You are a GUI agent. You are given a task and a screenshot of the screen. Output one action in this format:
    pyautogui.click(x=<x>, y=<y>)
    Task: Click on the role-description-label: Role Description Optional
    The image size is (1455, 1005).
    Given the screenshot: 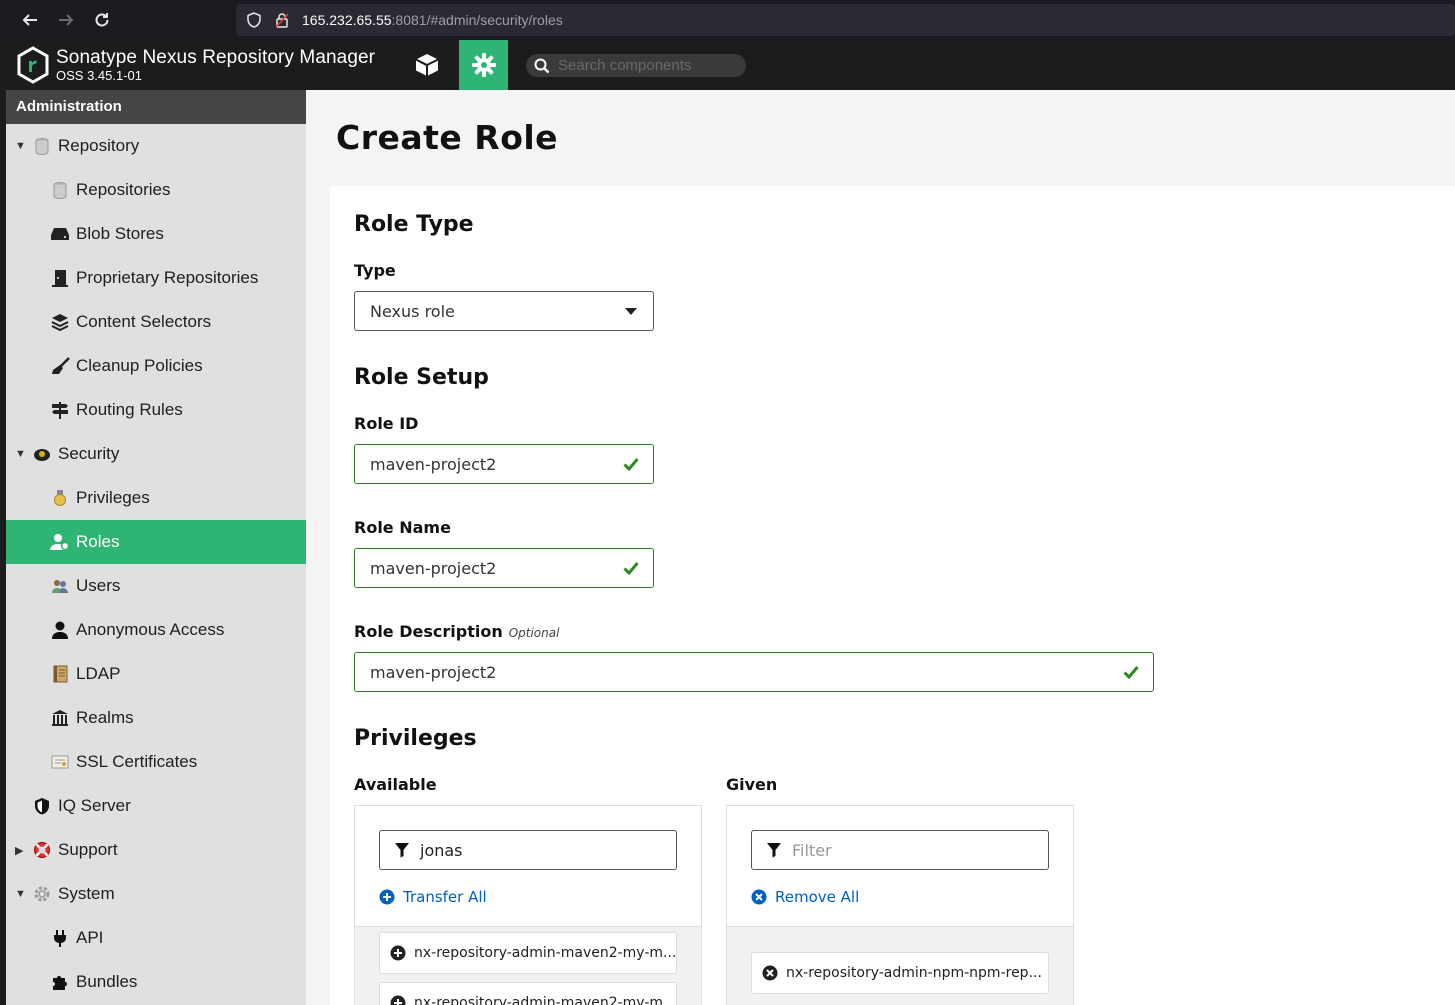 What is the action you would take?
    pyautogui.click(x=456, y=631)
    